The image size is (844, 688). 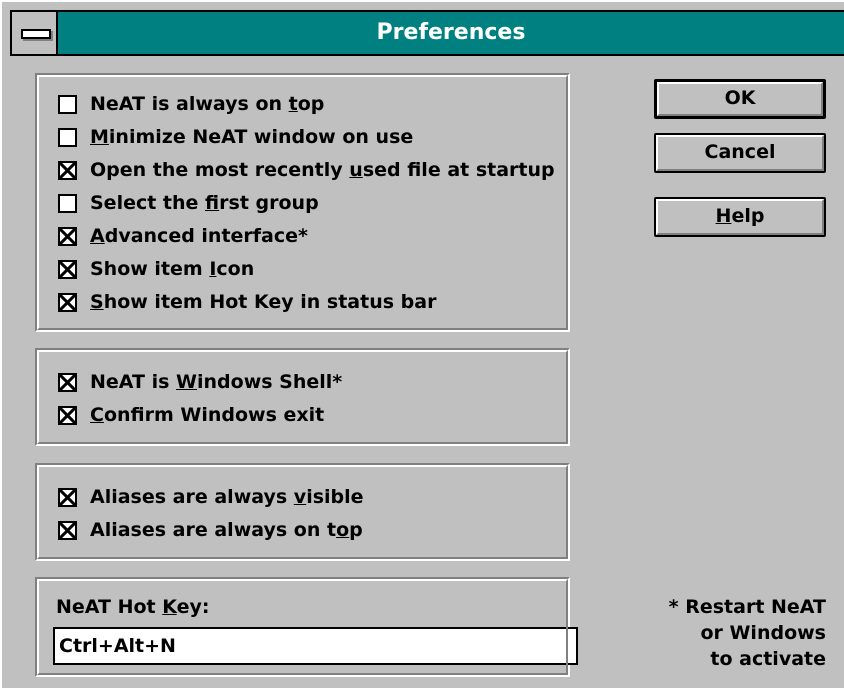 What do you see at coordinates (213, 530) in the screenshot?
I see `option-label-pre: Aliases are always on t` at bounding box center [213, 530].